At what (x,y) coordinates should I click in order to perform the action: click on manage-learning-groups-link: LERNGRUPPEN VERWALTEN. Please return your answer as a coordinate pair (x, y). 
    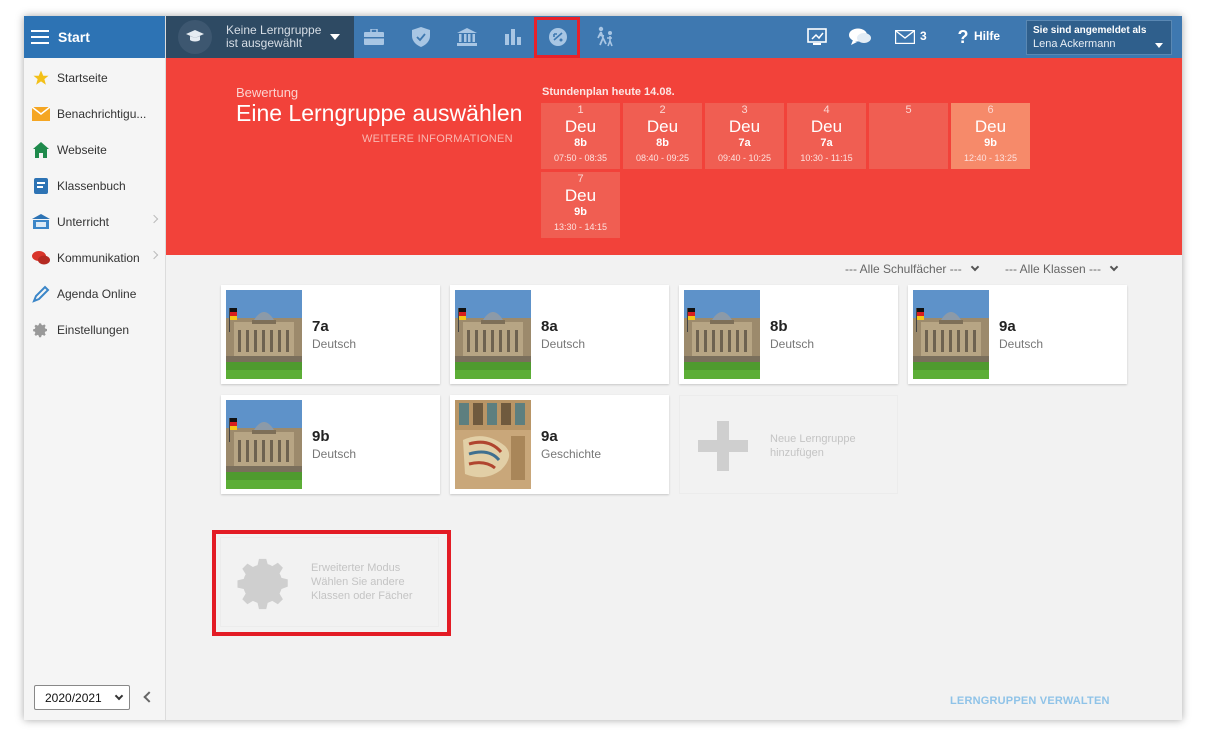
    Looking at the image, I should click on (1030, 701).